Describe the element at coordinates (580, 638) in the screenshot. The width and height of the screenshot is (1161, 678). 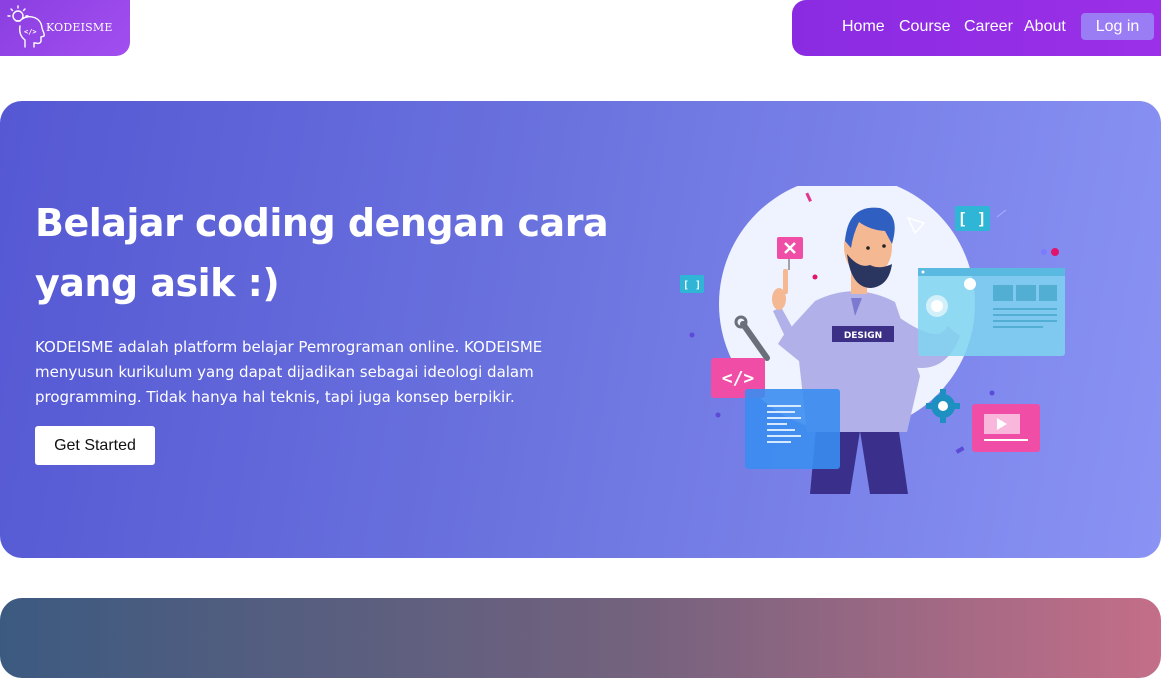
I see `next-section` at that location.